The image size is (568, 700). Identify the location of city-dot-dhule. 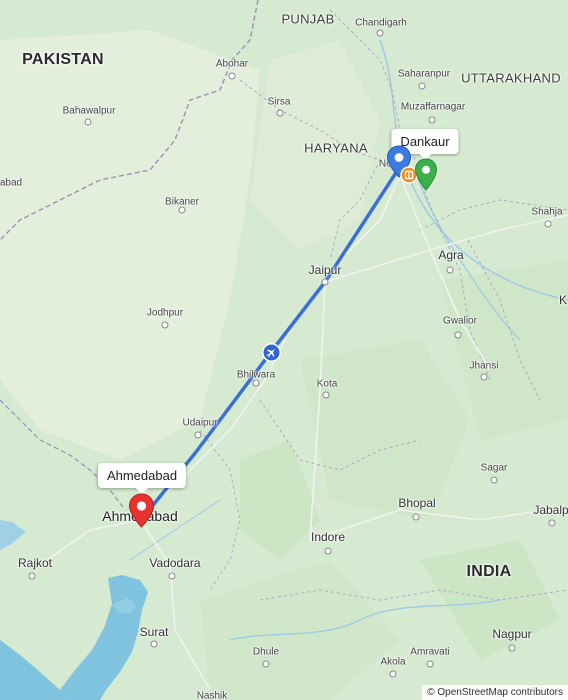
(266, 664).